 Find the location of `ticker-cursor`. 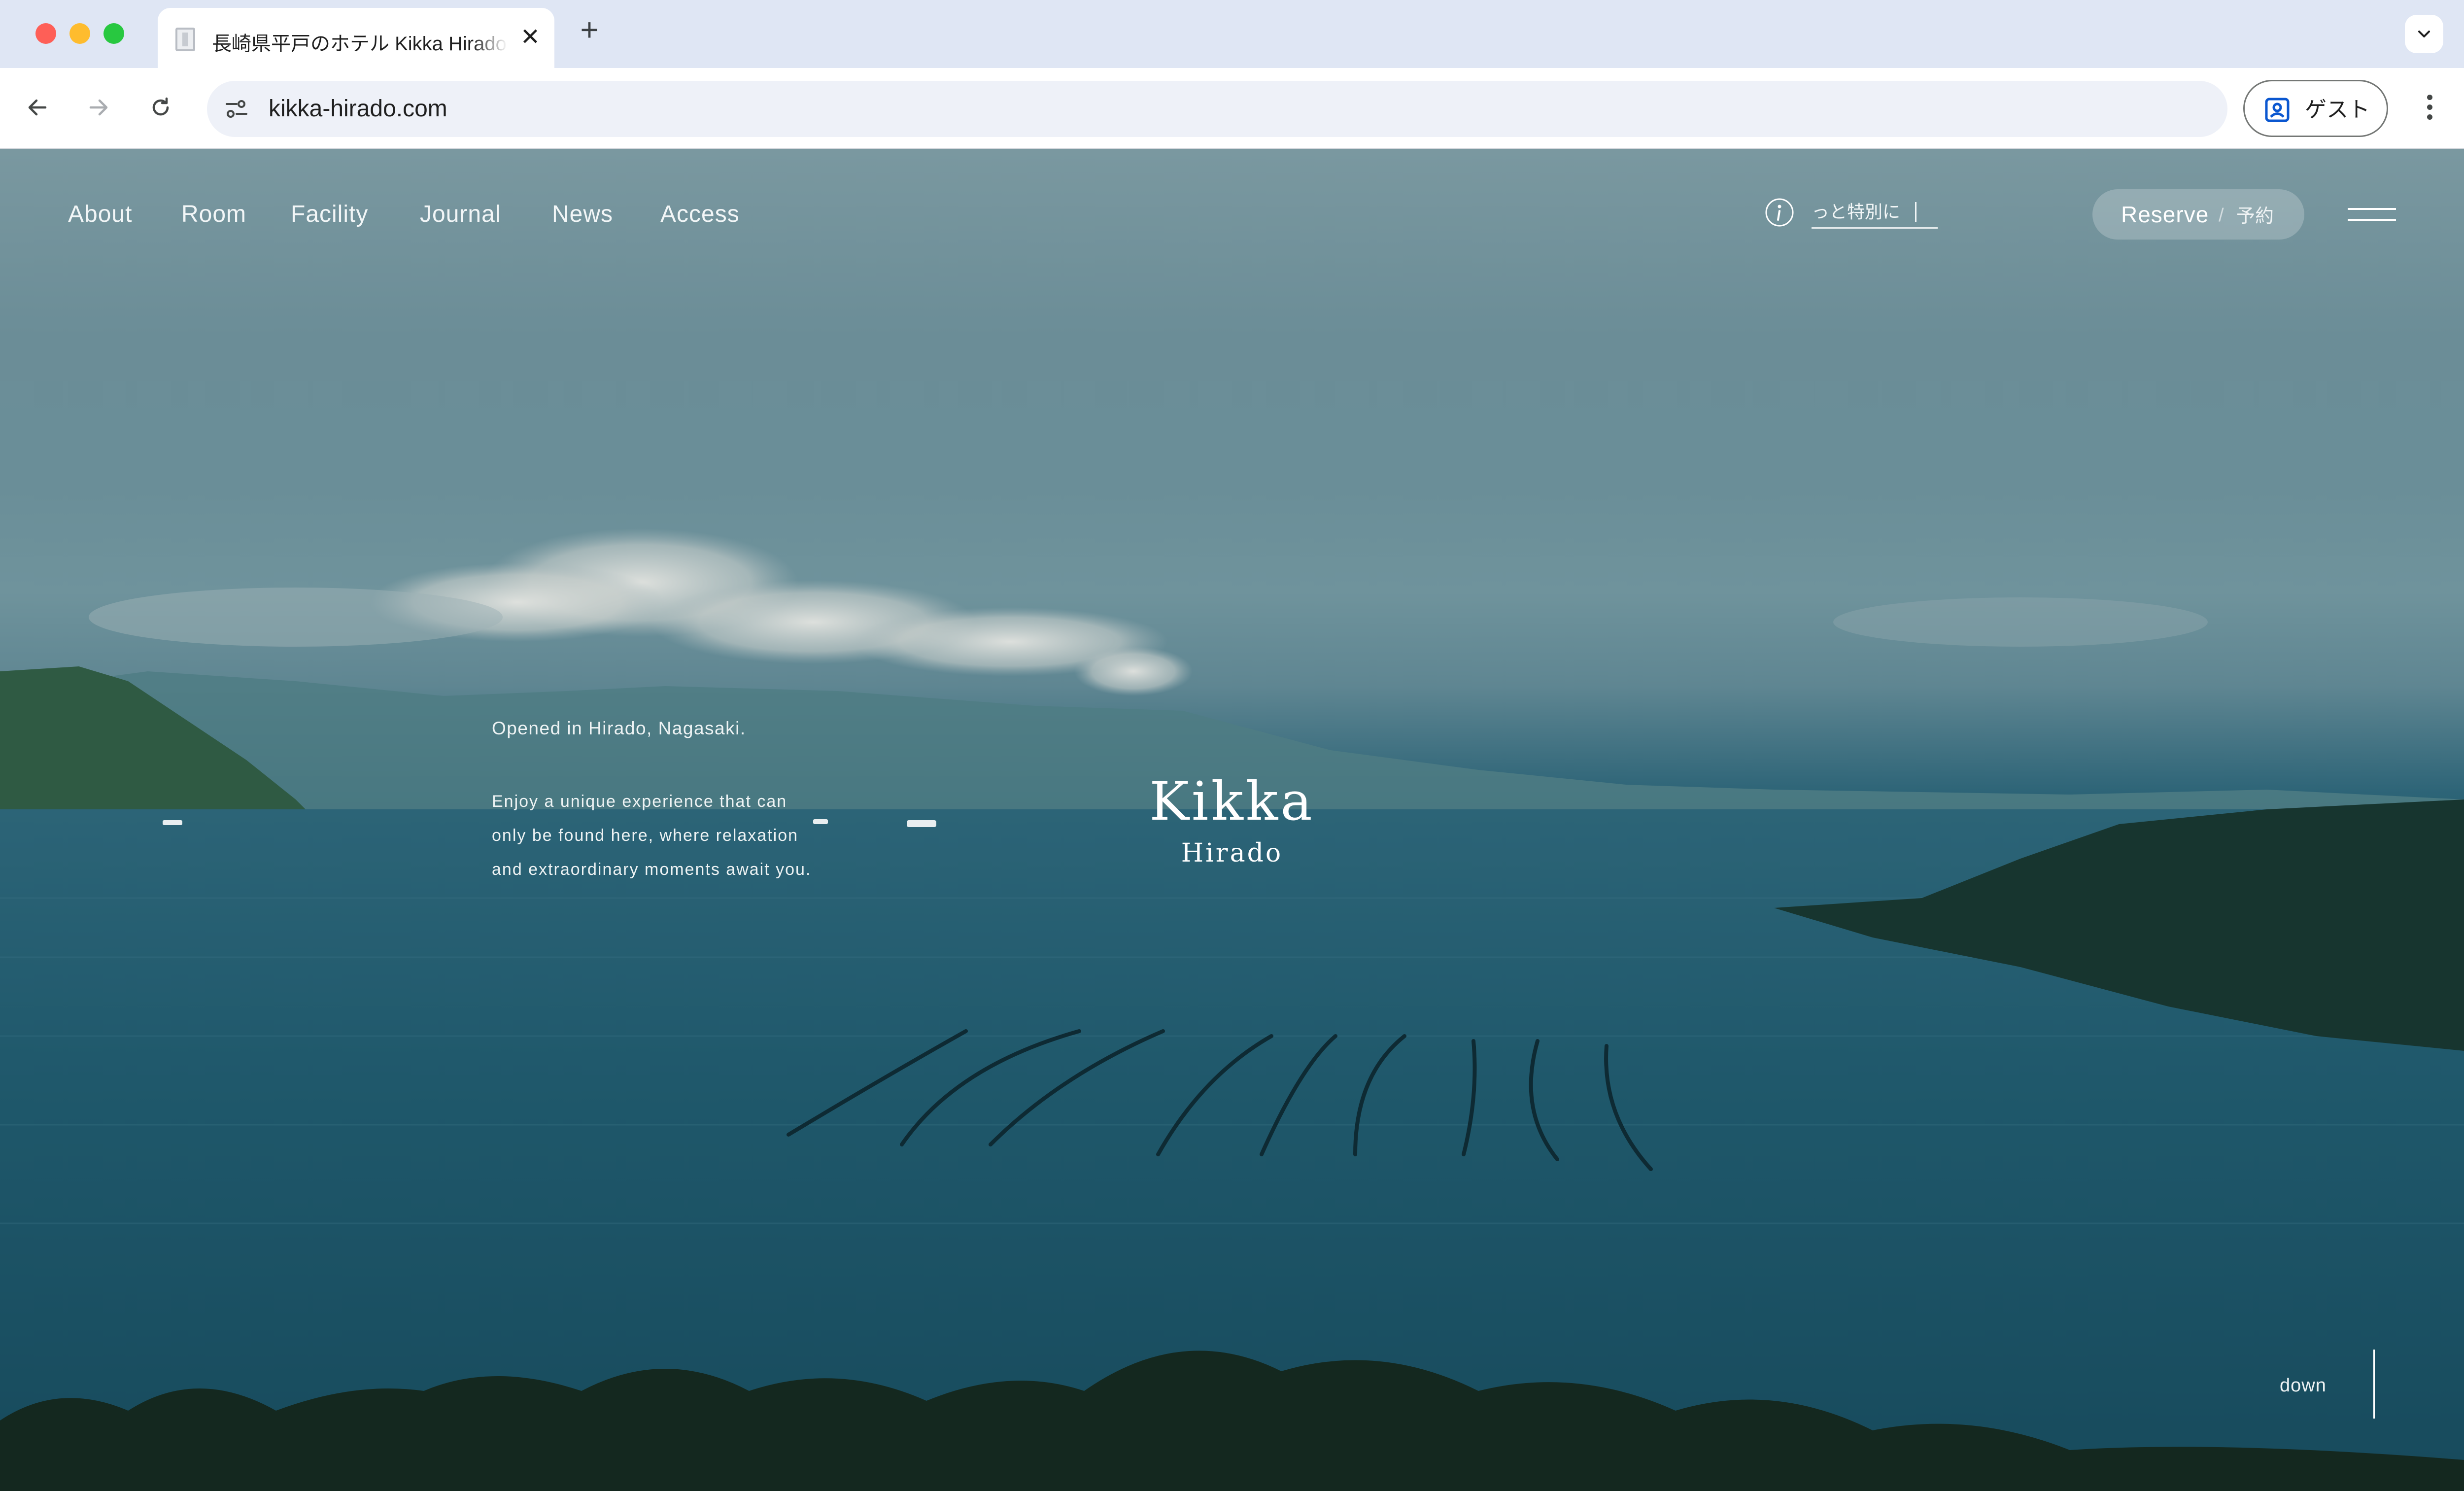

ticker-cursor is located at coordinates (1915, 212).